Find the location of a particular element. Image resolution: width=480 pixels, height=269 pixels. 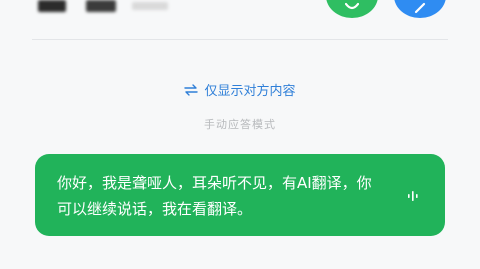

send-icon is located at coordinates (420, 8).